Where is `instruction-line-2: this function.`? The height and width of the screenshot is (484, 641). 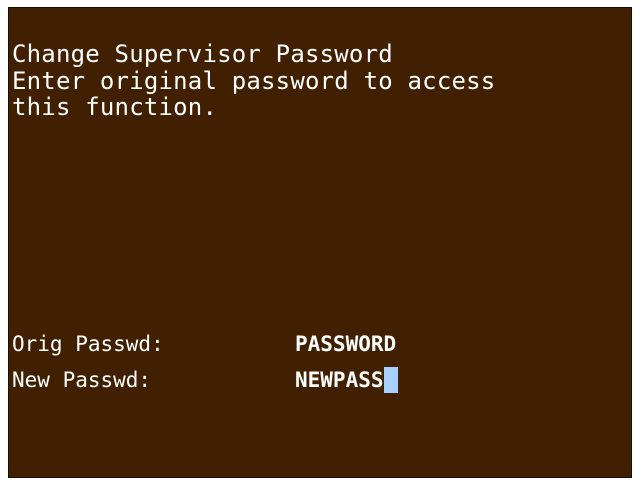 instruction-line-2: this function. is located at coordinates (115, 107).